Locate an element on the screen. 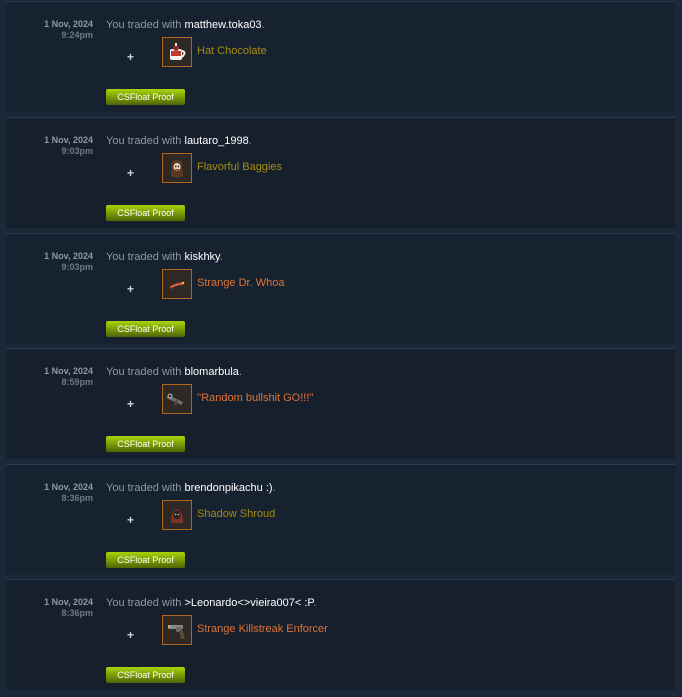 Image resolution: width=682 pixels, height=697 pixels. trade-description: You traded with brendonpikachu :). is located at coordinates (191, 488).